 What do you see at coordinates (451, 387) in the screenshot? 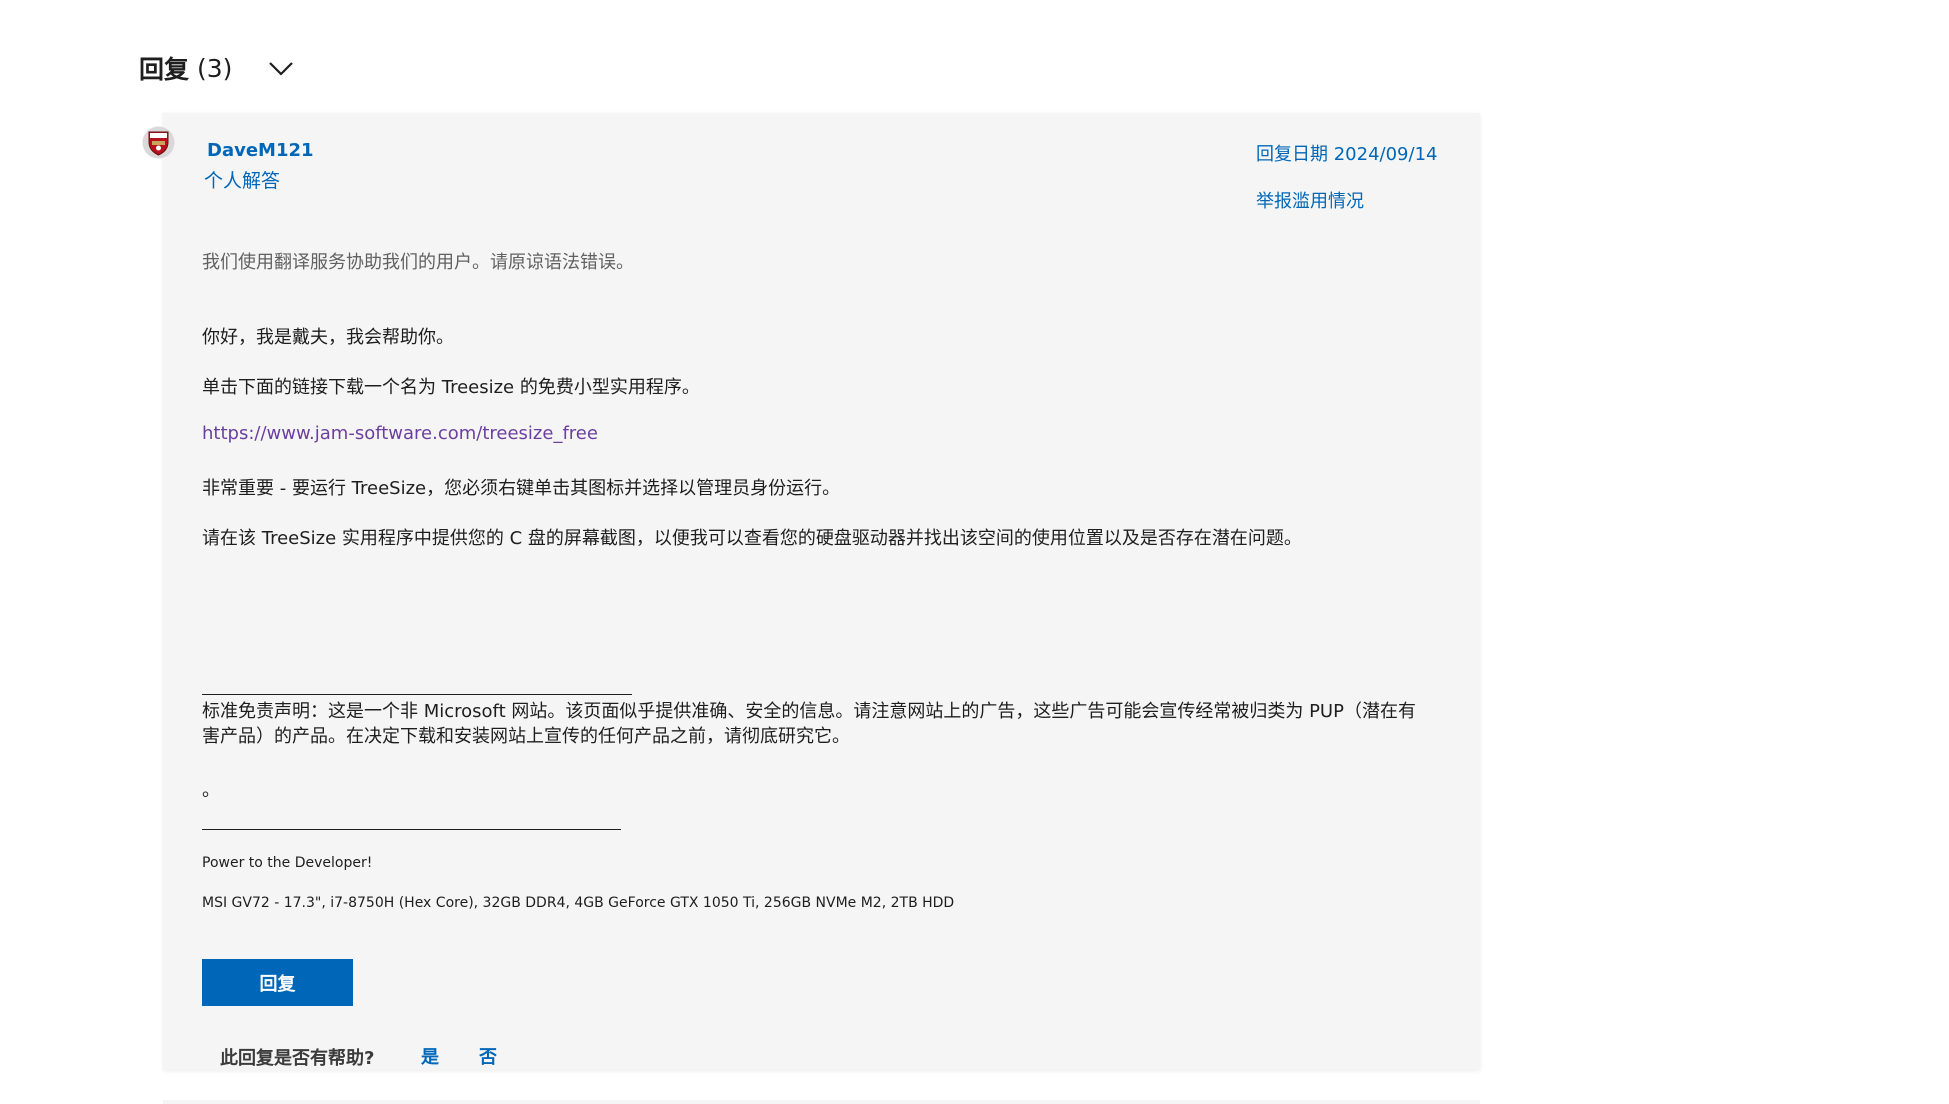
I see `download-instruction-paragraph: 单击下面的链接下载一个名为 Treesize 的免费小型实用程序。` at bounding box center [451, 387].